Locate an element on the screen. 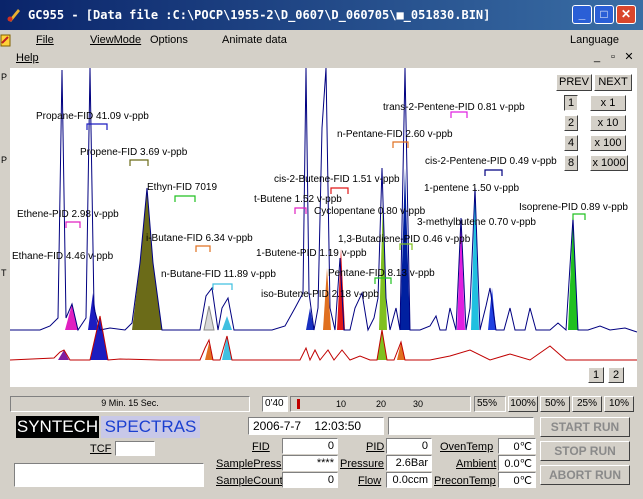 The image size is (643, 499). pressure-value: 2.6Bar is located at coordinates (411, 463).